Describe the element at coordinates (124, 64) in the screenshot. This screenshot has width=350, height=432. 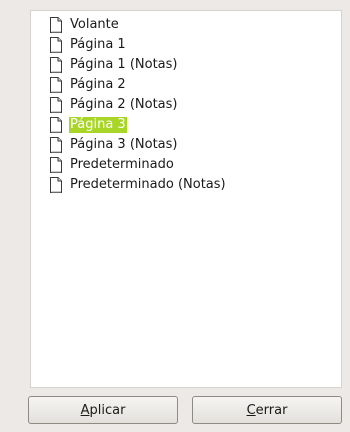
I see `list-item-label: Página 1 (Notas)` at that location.